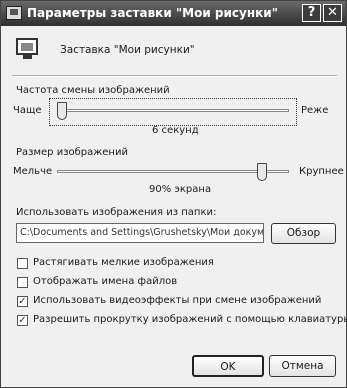 The height and width of the screenshot is (388, 347). What do you see at coordinates (180, 189) in the screenshot?
I see `size-value: 90% экрана` at bounding box center [180, 189].